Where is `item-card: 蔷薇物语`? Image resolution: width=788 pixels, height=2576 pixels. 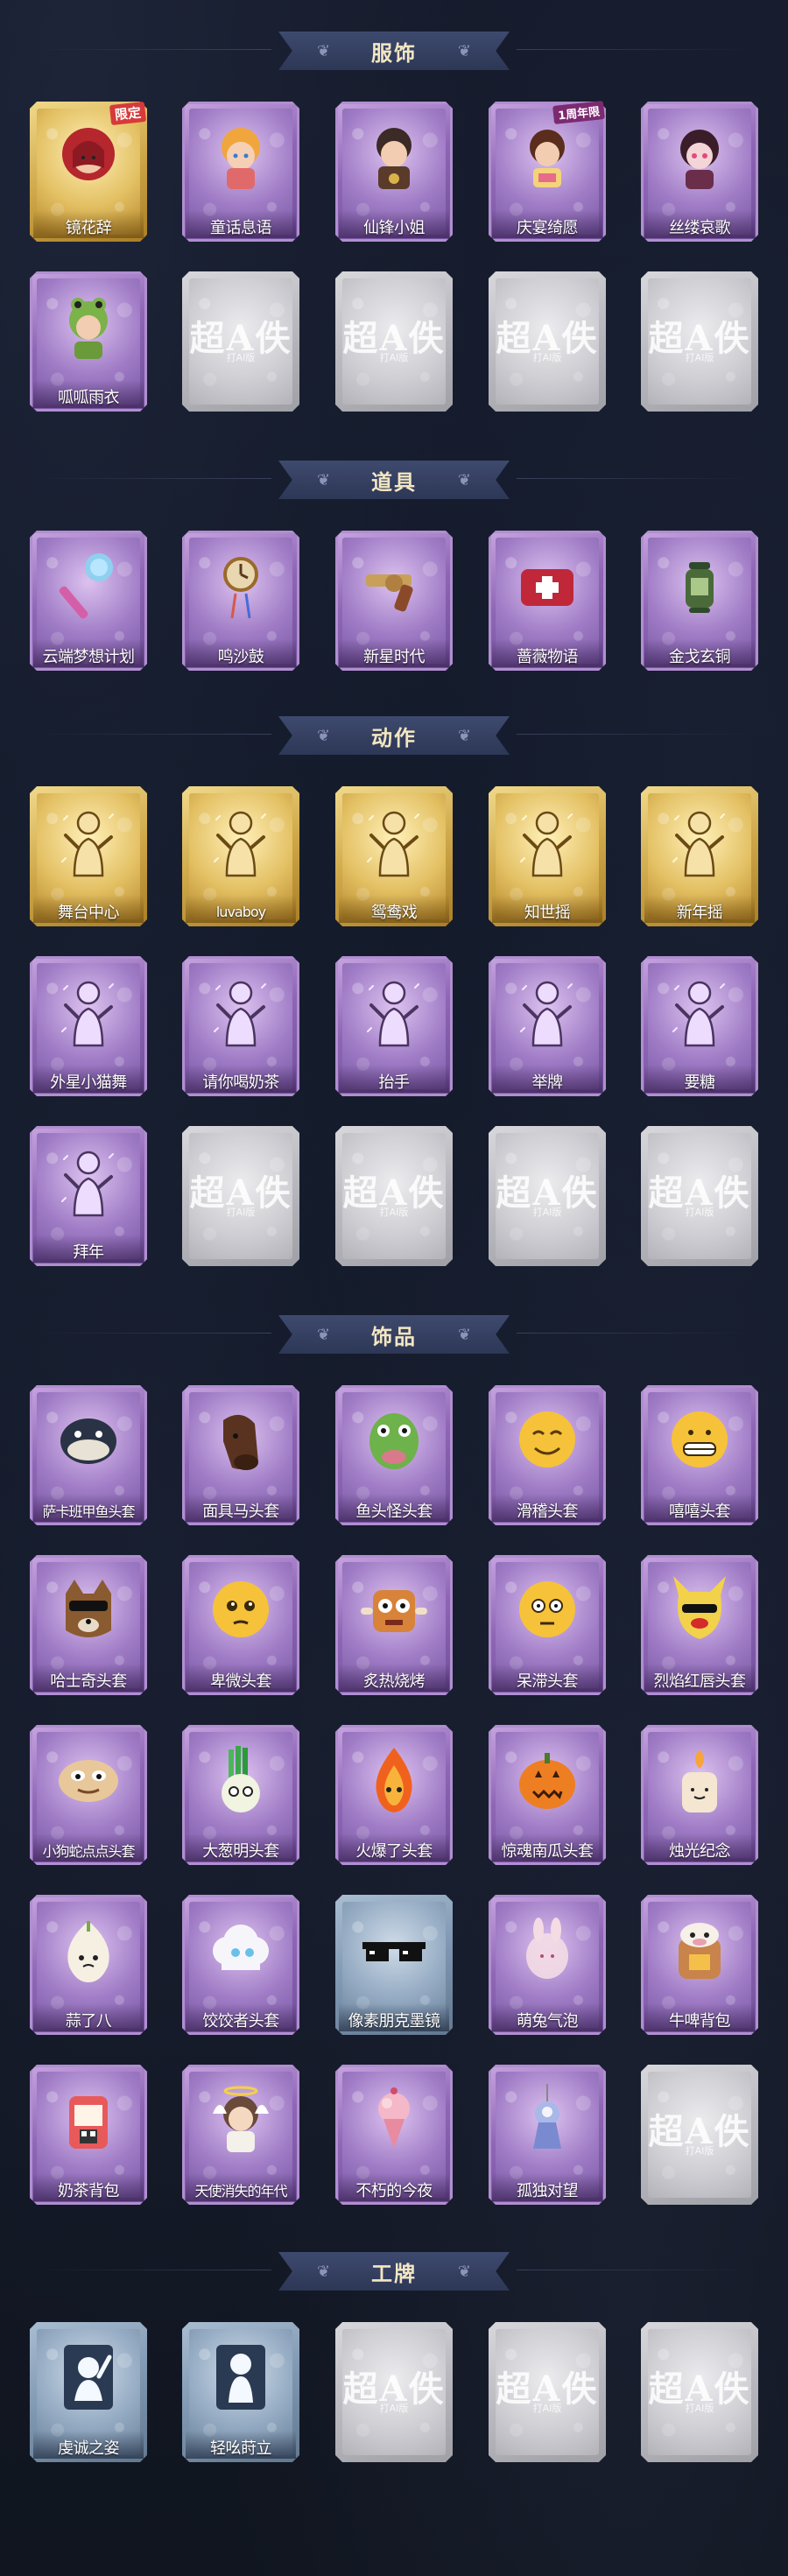
item-card: 蔷薇物语 is located at coordinates (547, 601).